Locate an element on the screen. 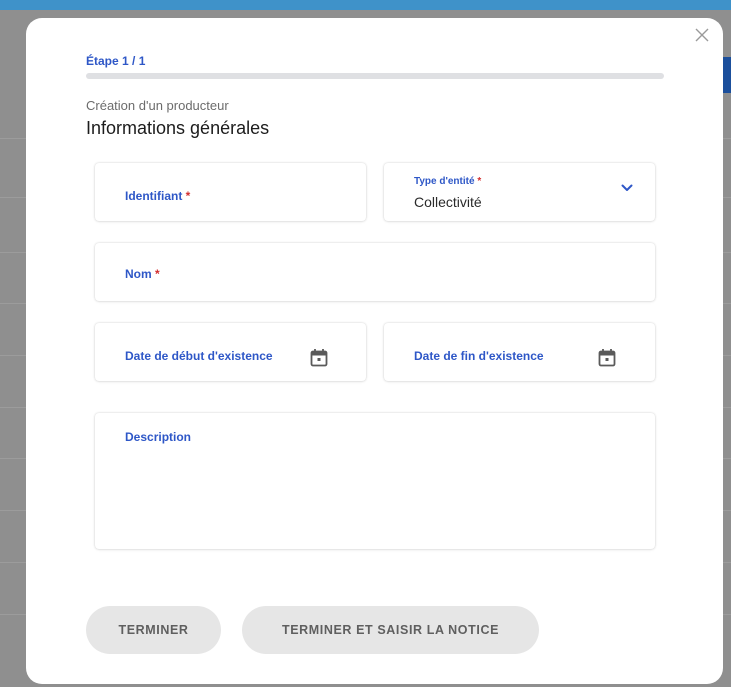 Image resolution: width=731 pixels, height=687 pixels. description-label: Description is located at coordinates (158, 437).